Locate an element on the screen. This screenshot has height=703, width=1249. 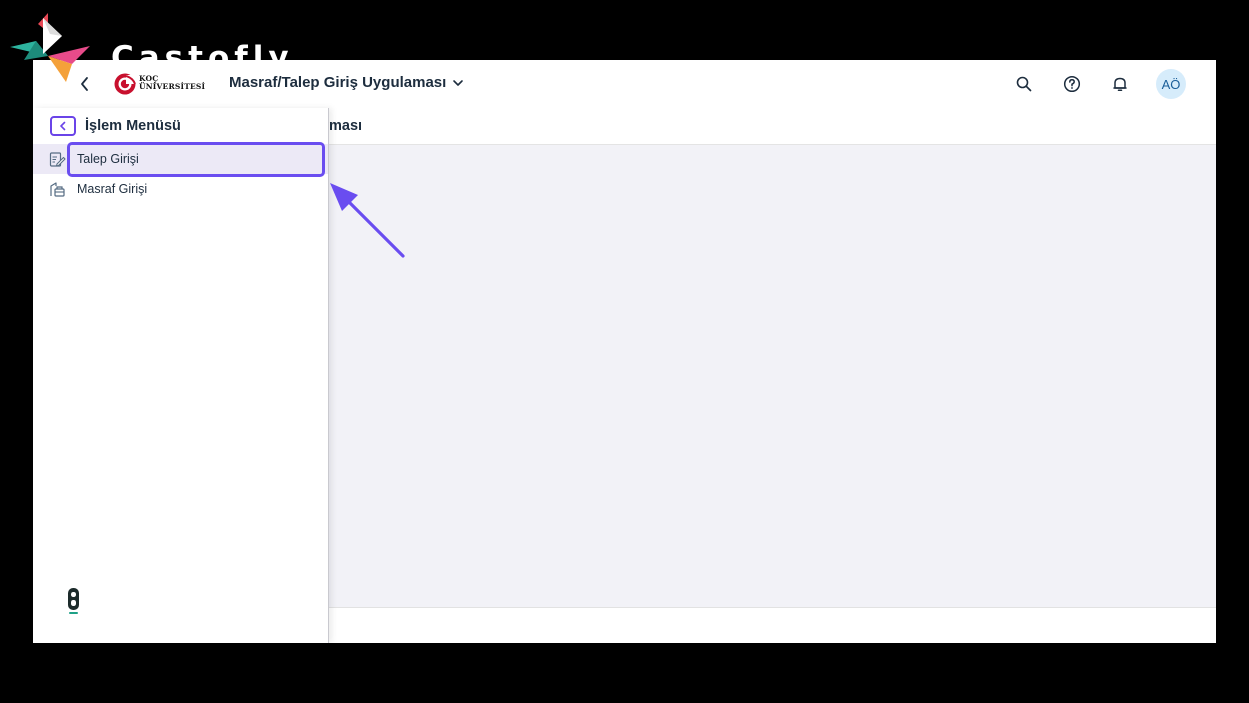
edit-form-icon is located at coordinates (57, 159).